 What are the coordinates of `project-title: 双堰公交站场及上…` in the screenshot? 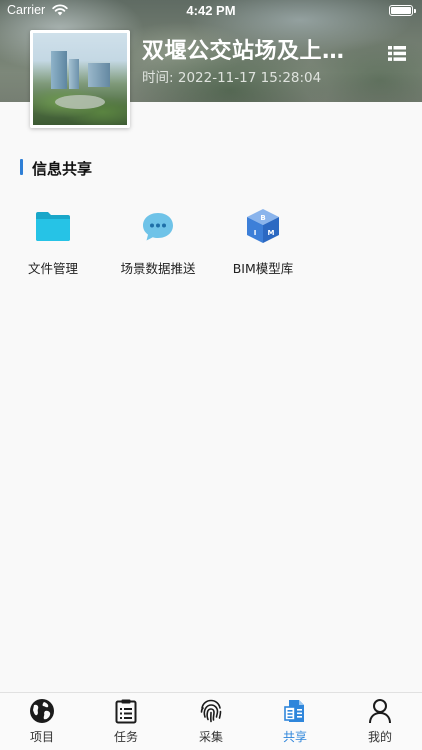 It's located at (243, 51).